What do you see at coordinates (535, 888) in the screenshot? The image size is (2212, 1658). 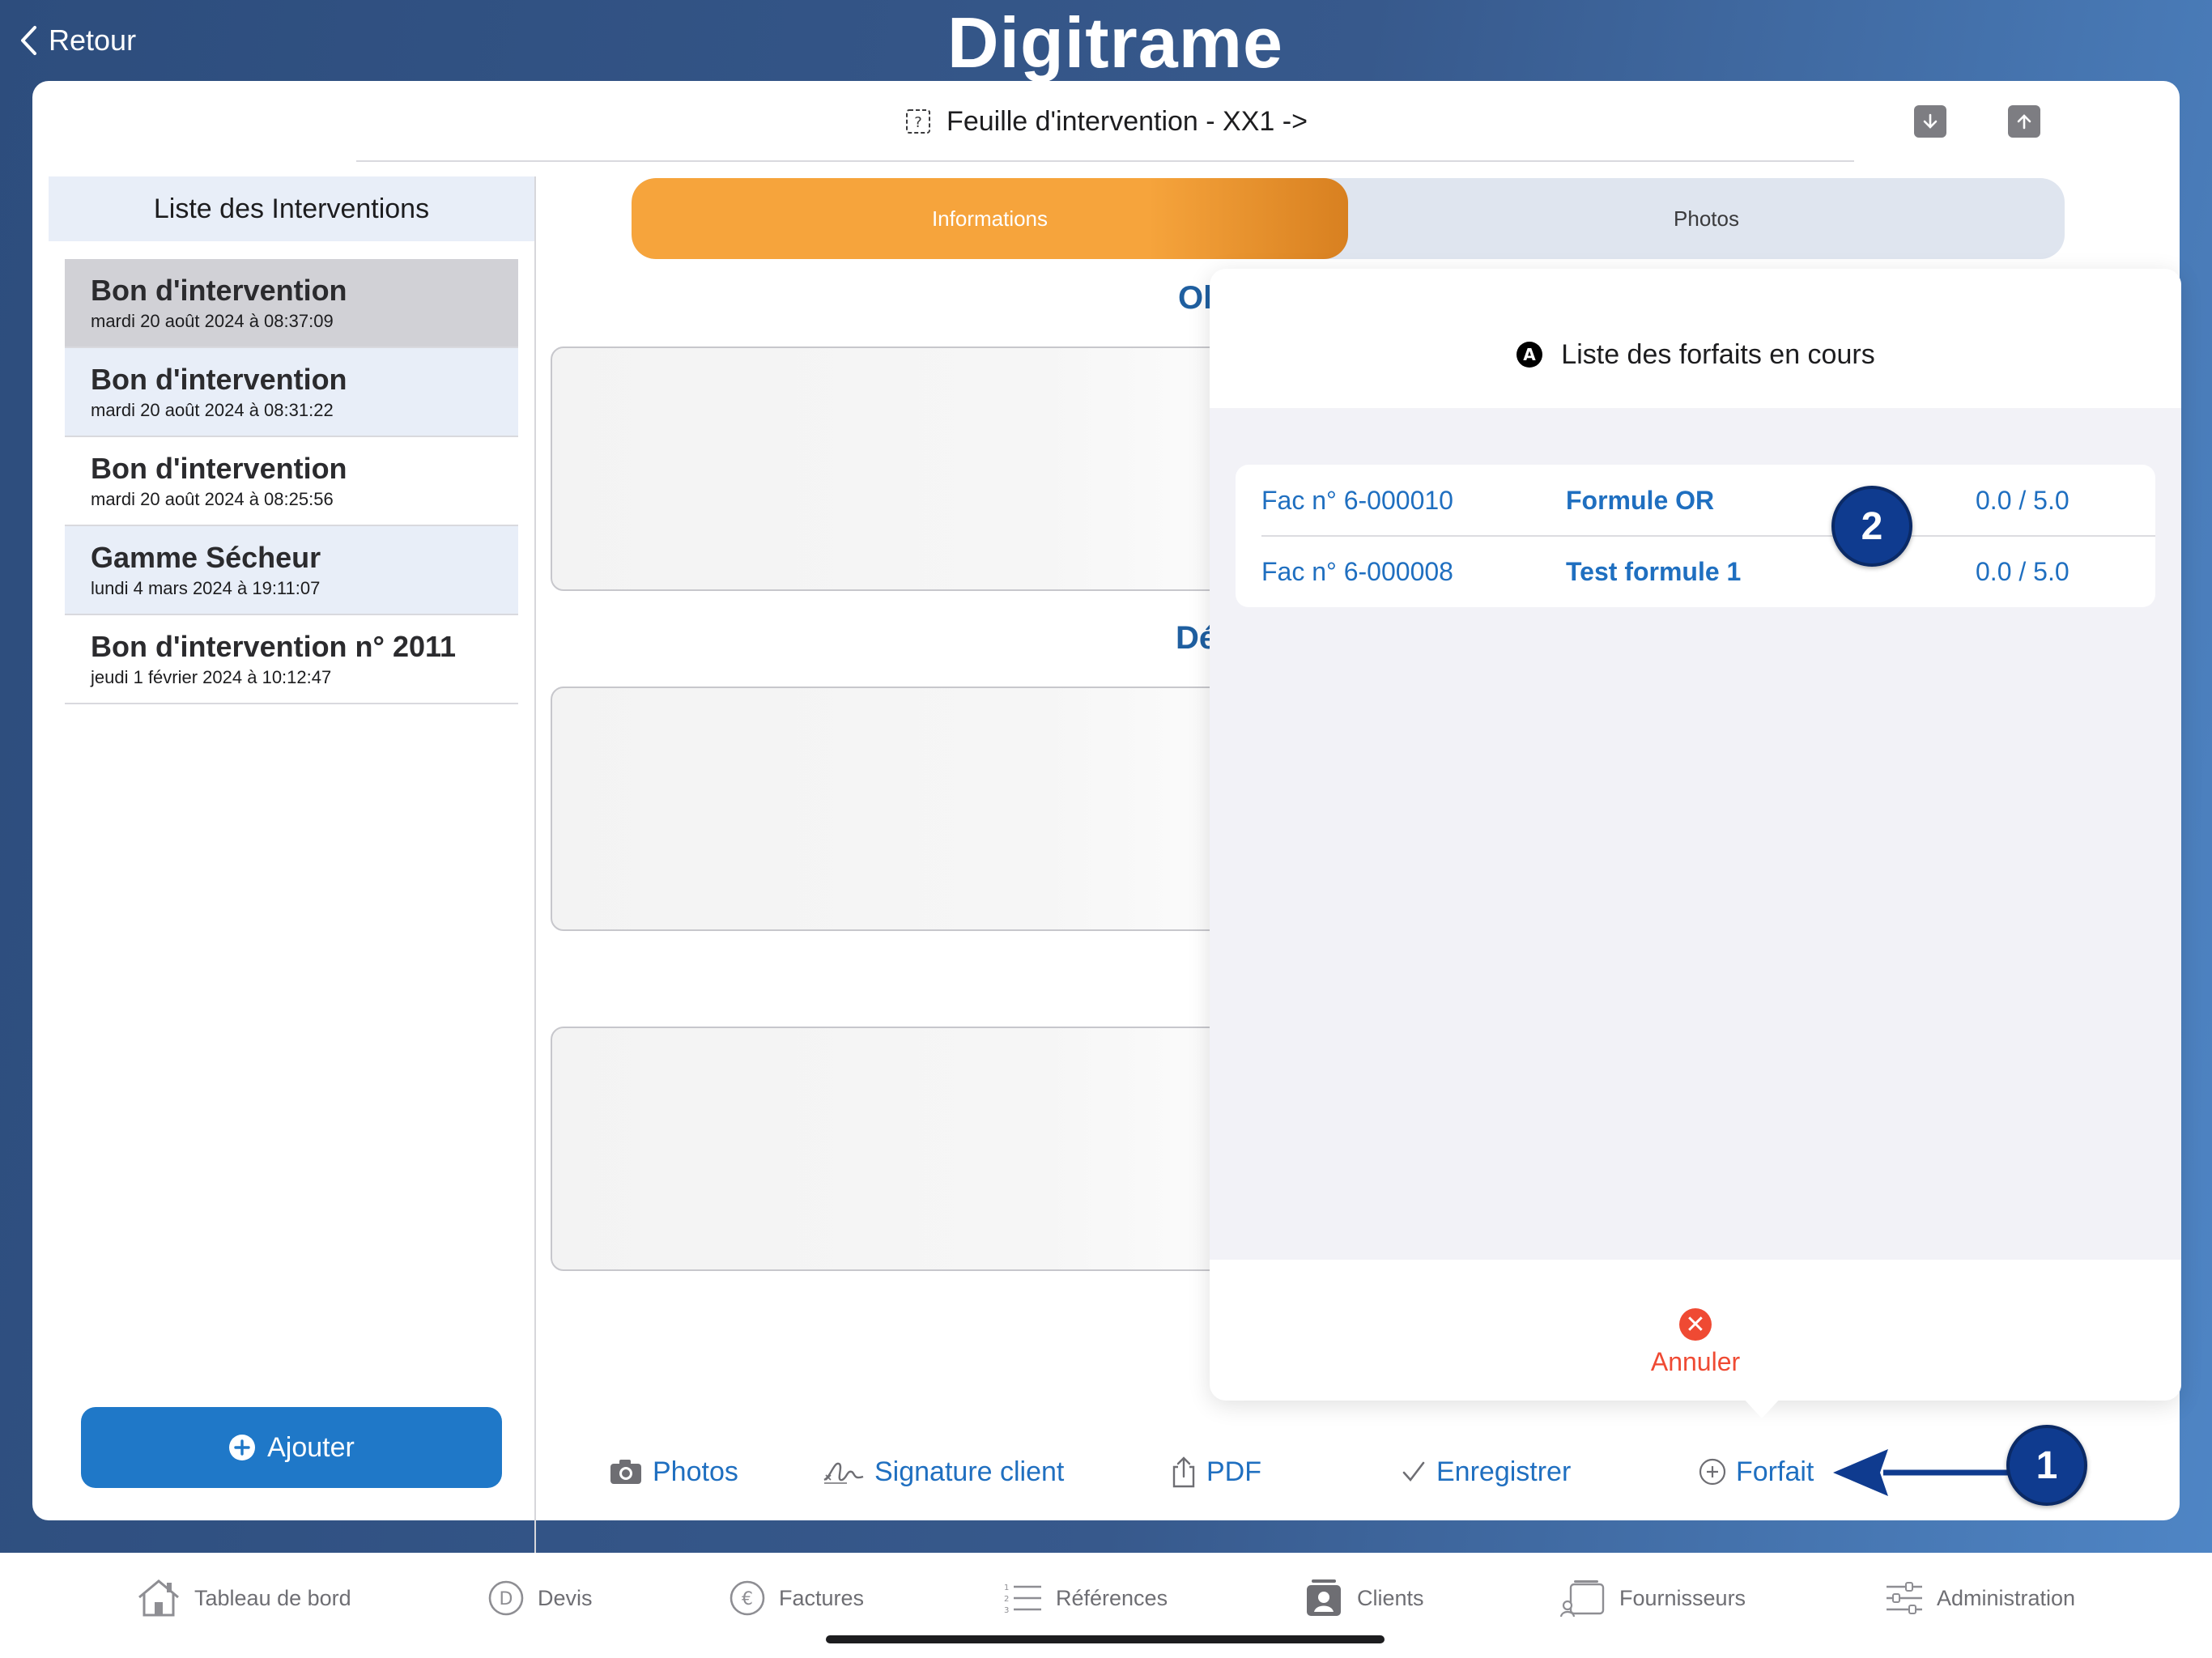 I see `sidebar-divider` at bounding box center [535, 888].